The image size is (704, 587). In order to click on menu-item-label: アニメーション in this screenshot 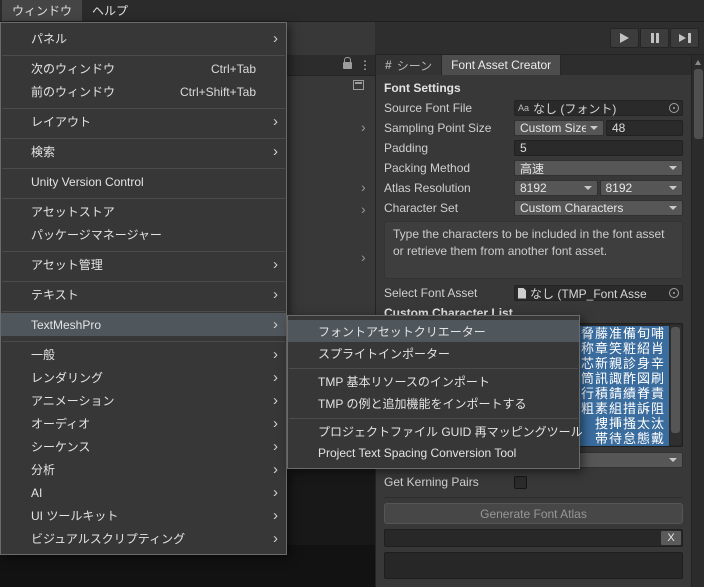, I will do `click(73, 401)`.